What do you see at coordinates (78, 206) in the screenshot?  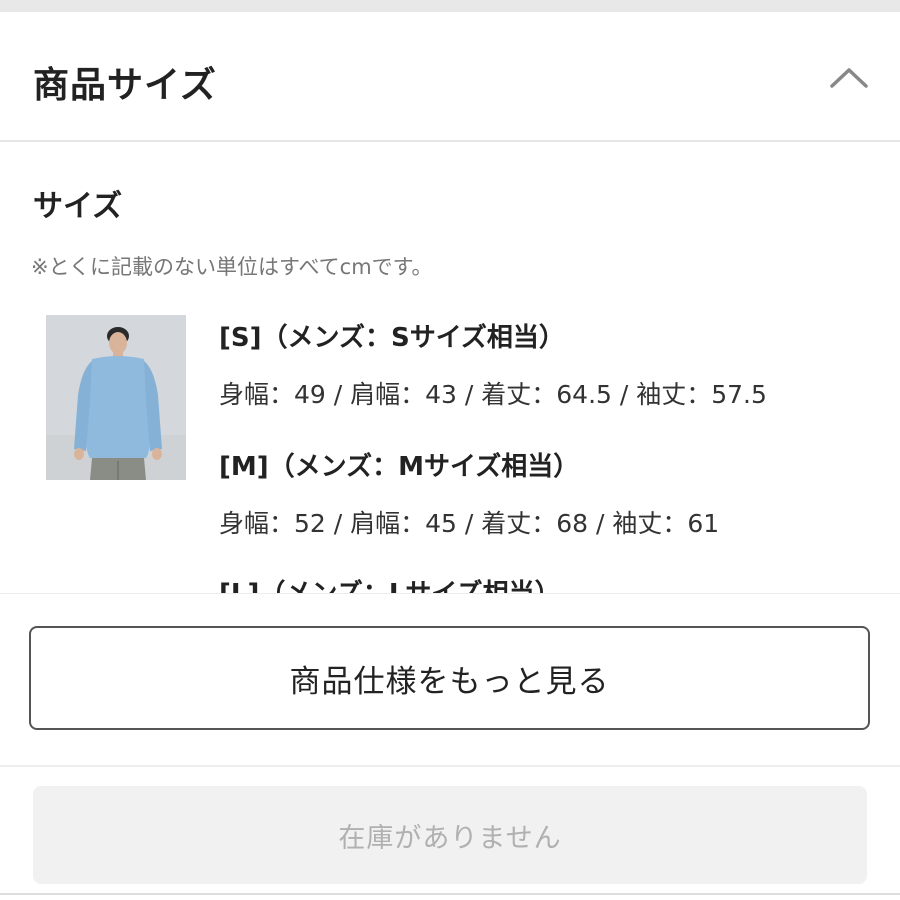 I see `size-subtitle: サイズ` at bounding box center [78, 206].